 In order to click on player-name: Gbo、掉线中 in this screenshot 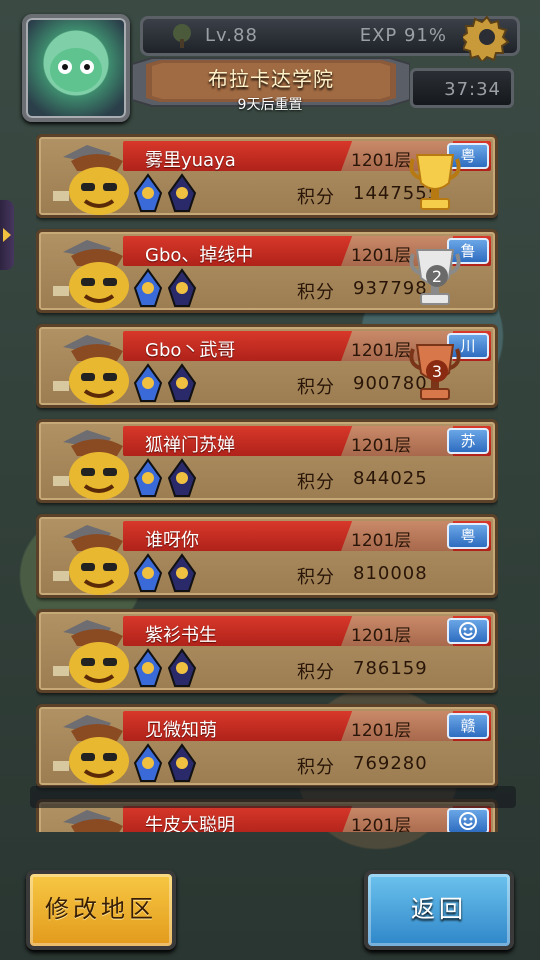, I will do `click(199, 255)`.